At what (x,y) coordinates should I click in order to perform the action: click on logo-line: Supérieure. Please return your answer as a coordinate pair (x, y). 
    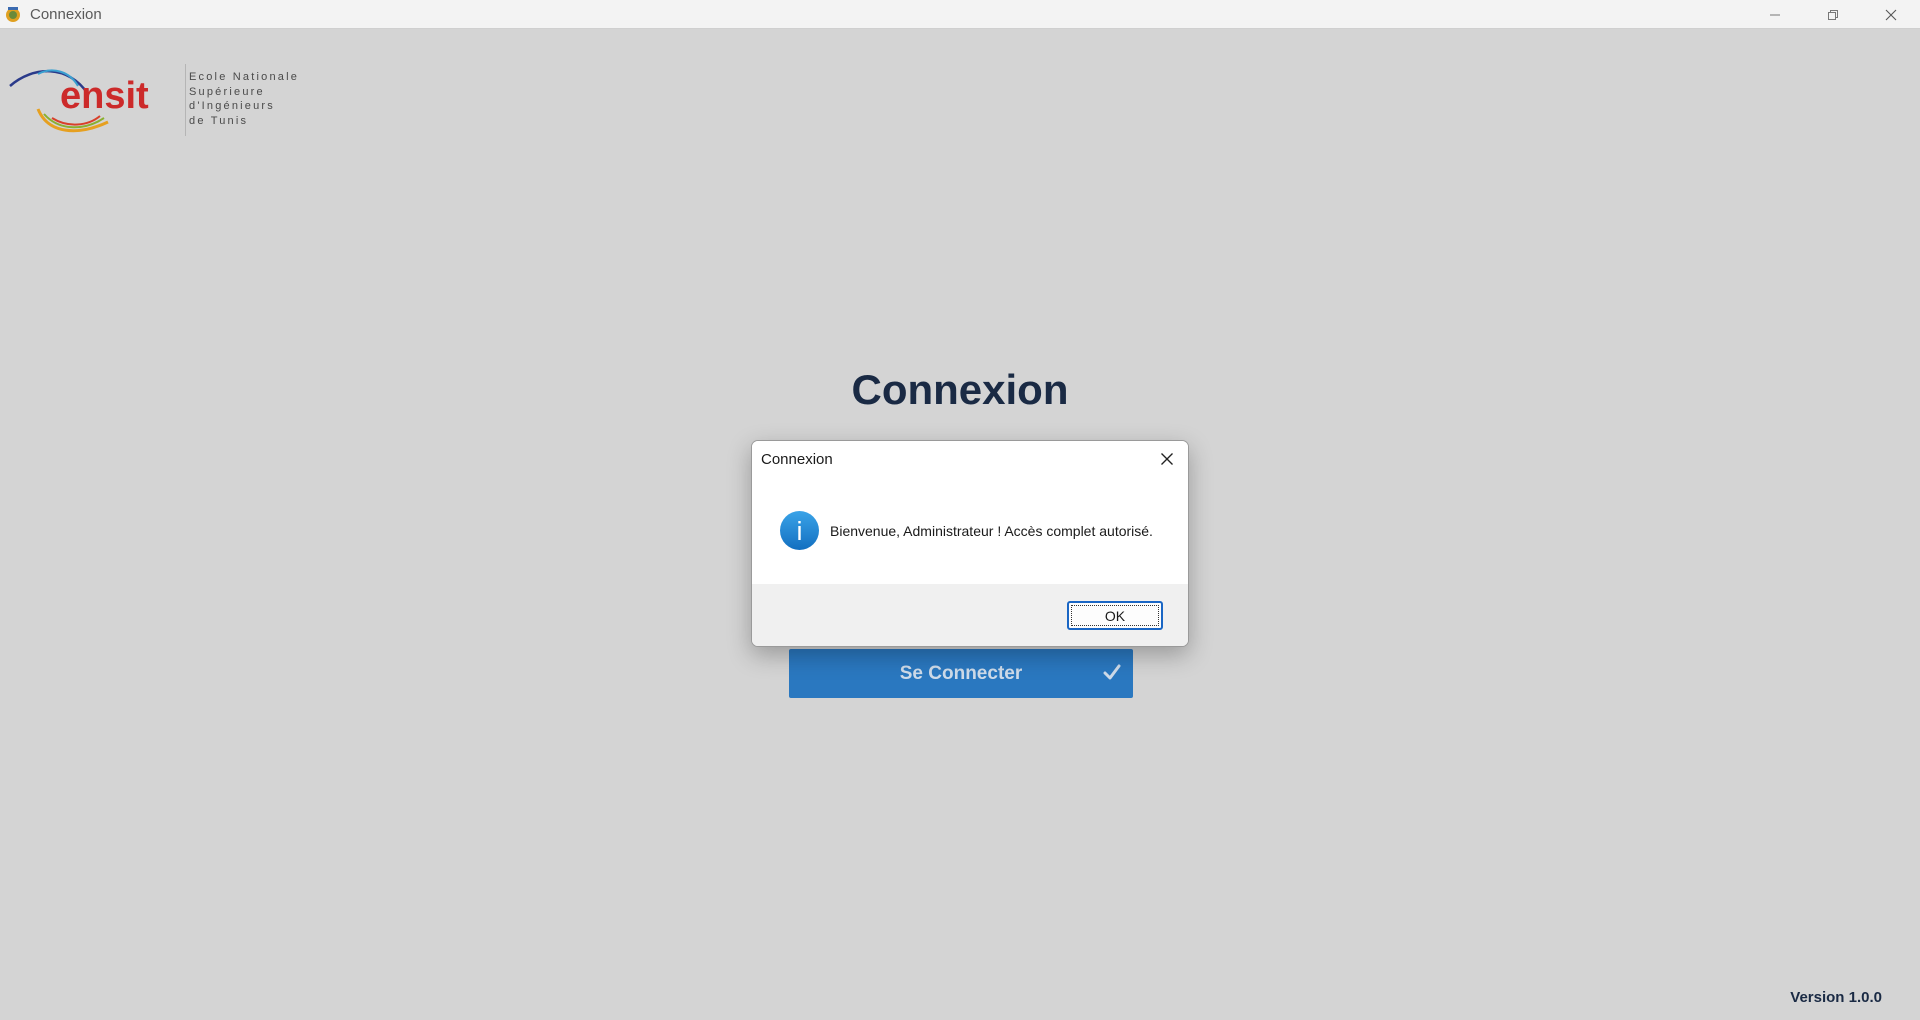
    Looking at the image, I should click on (227, 91).